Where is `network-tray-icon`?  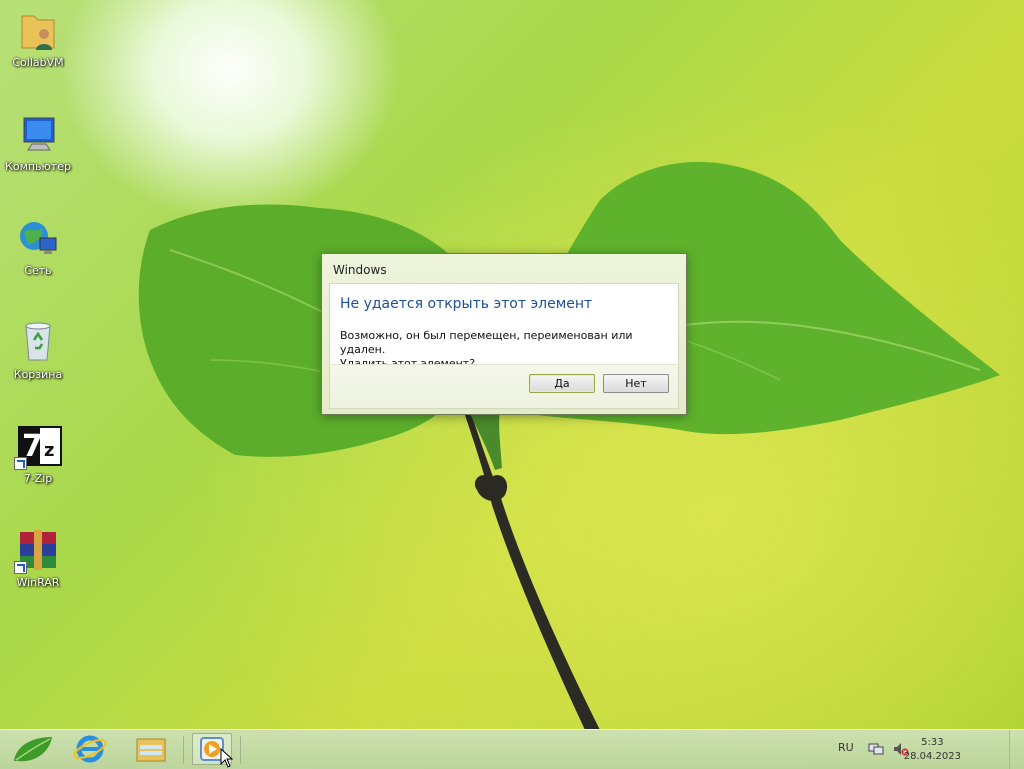
network-tray-icon is located at coordinates (876, 749).